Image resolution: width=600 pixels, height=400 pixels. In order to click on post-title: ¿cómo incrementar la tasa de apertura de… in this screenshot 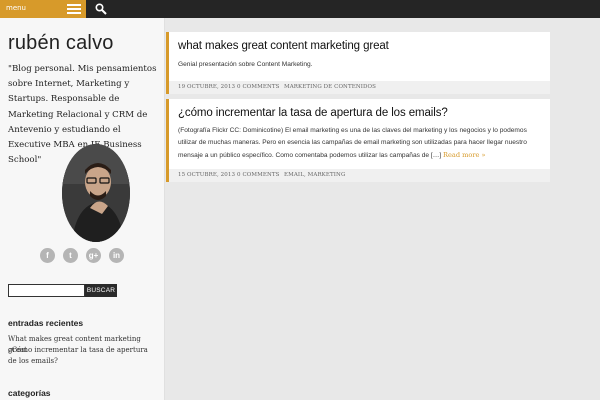, I will do `click(313, 113)`.